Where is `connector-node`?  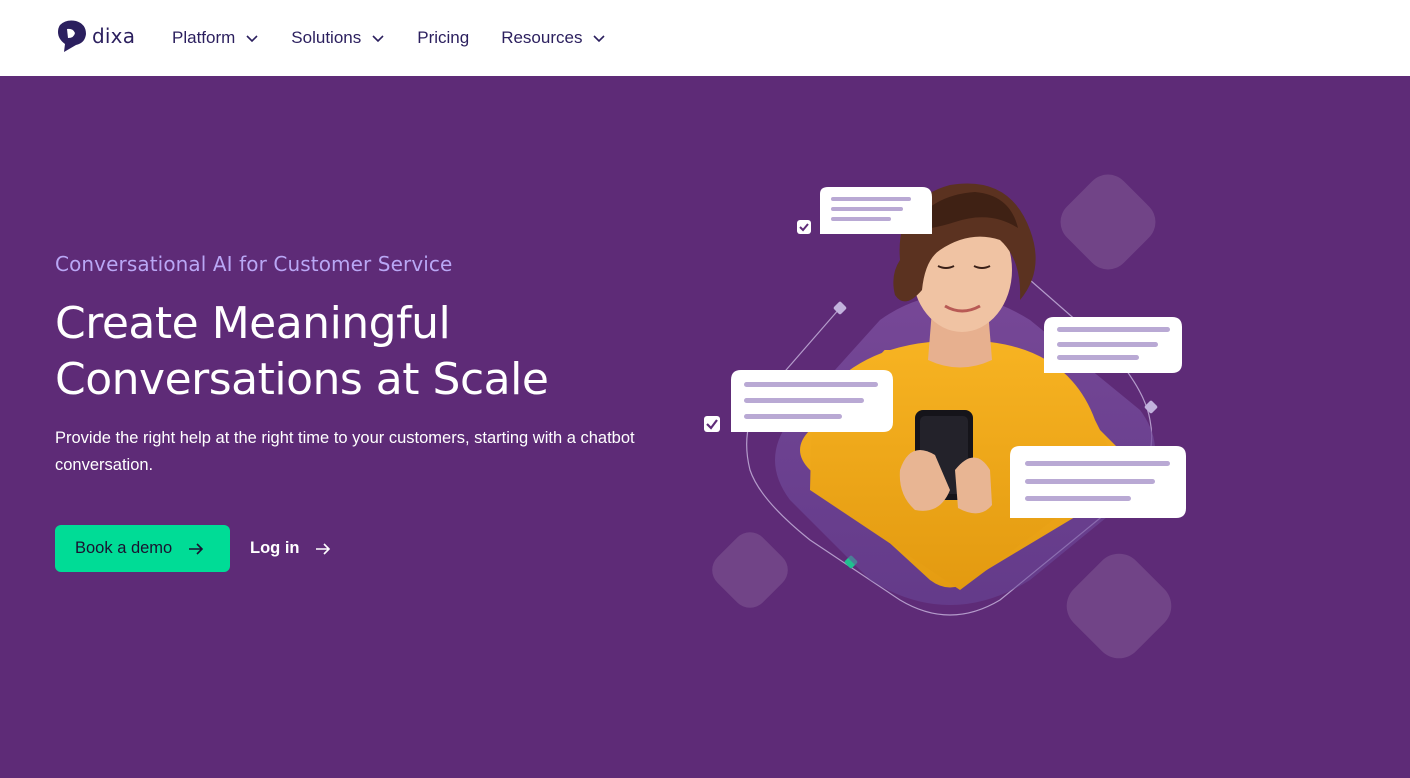
connector-node is located at coordinates (1151, 407).